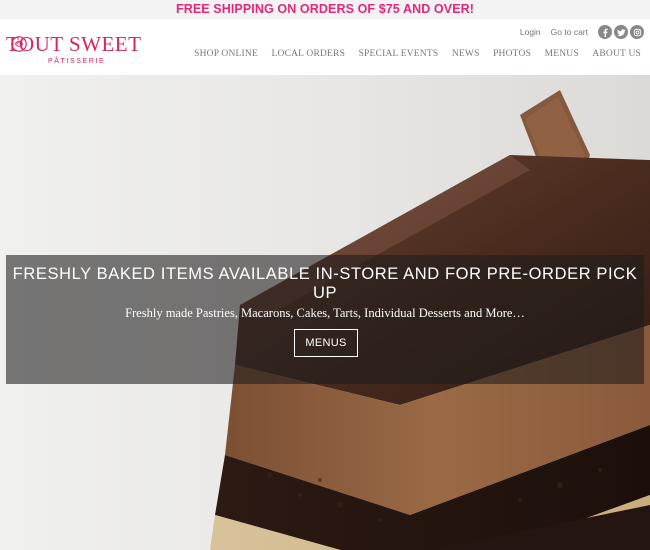 This screenshot has height=550, width=650. What do you see at coordinates (73, 52) in the screenshot?
I see `logo: TOUT SWEET PÂTISSERIE` at bounding box center [73, 52].